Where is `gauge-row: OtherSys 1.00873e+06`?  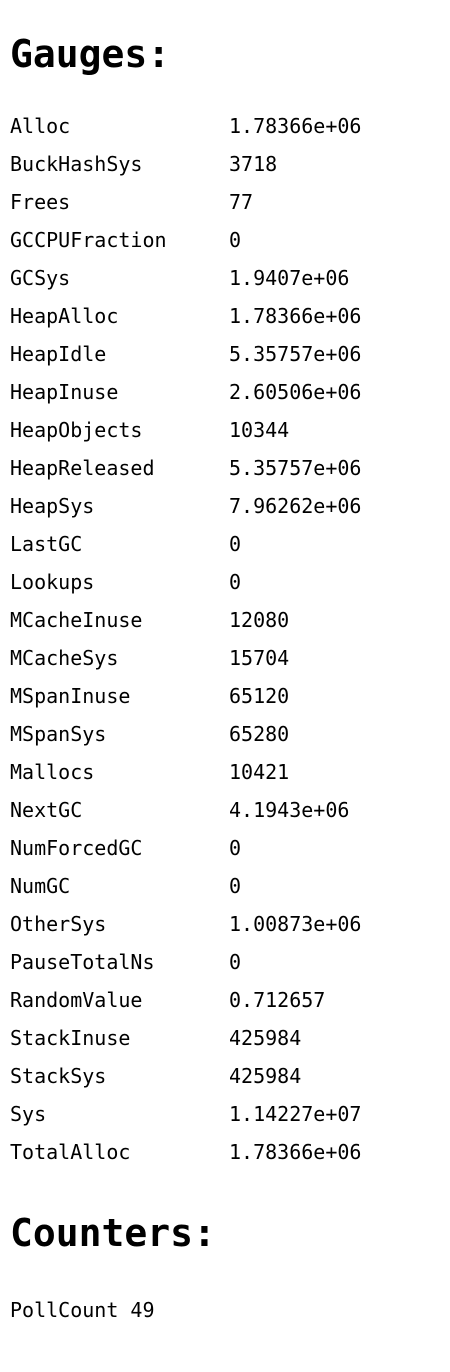
gauge-row: OtherSys 1.00873e+06 is located at coordinates (185, 924).